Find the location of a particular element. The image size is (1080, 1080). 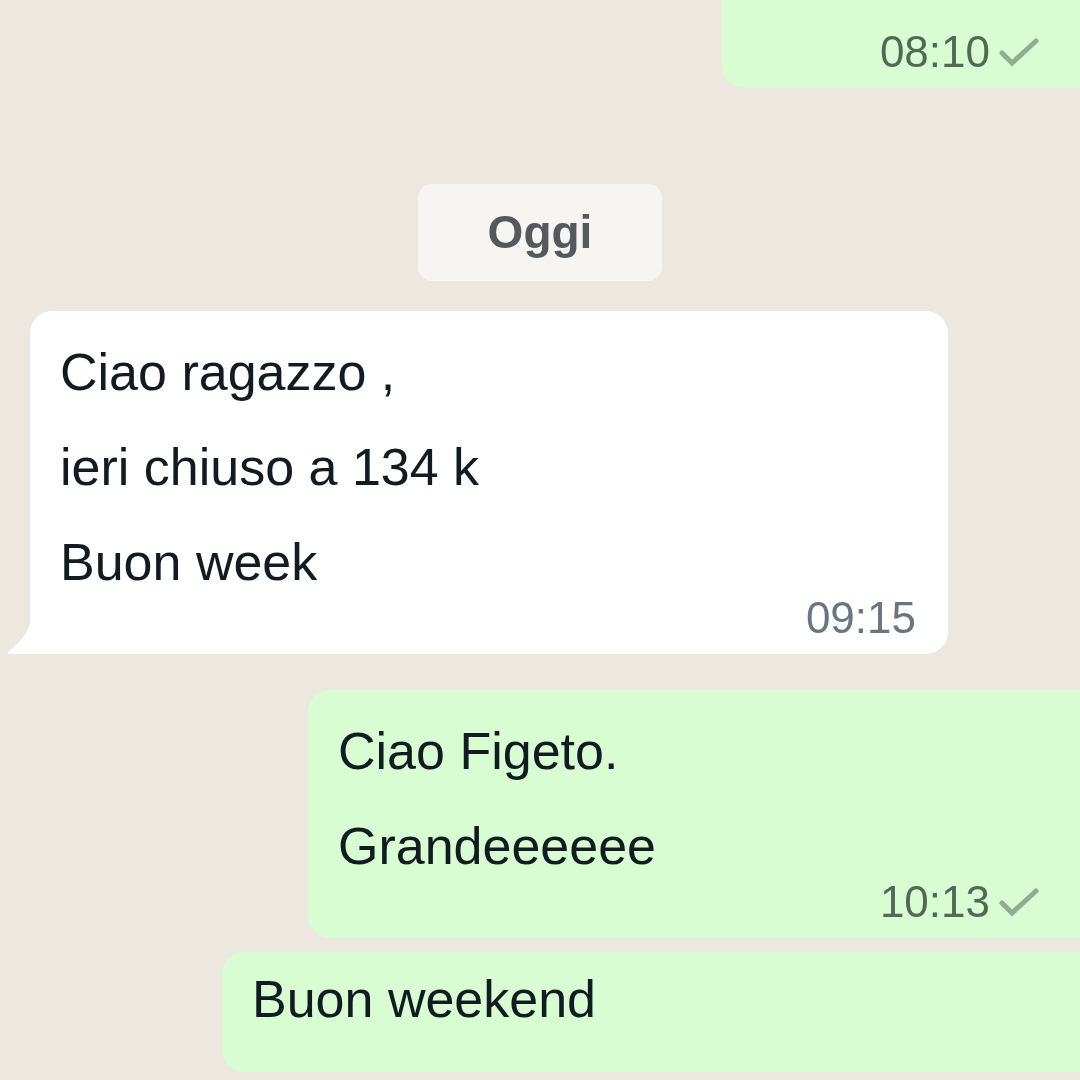

message-text: Buon weekend is located at coordinates (424, 999).